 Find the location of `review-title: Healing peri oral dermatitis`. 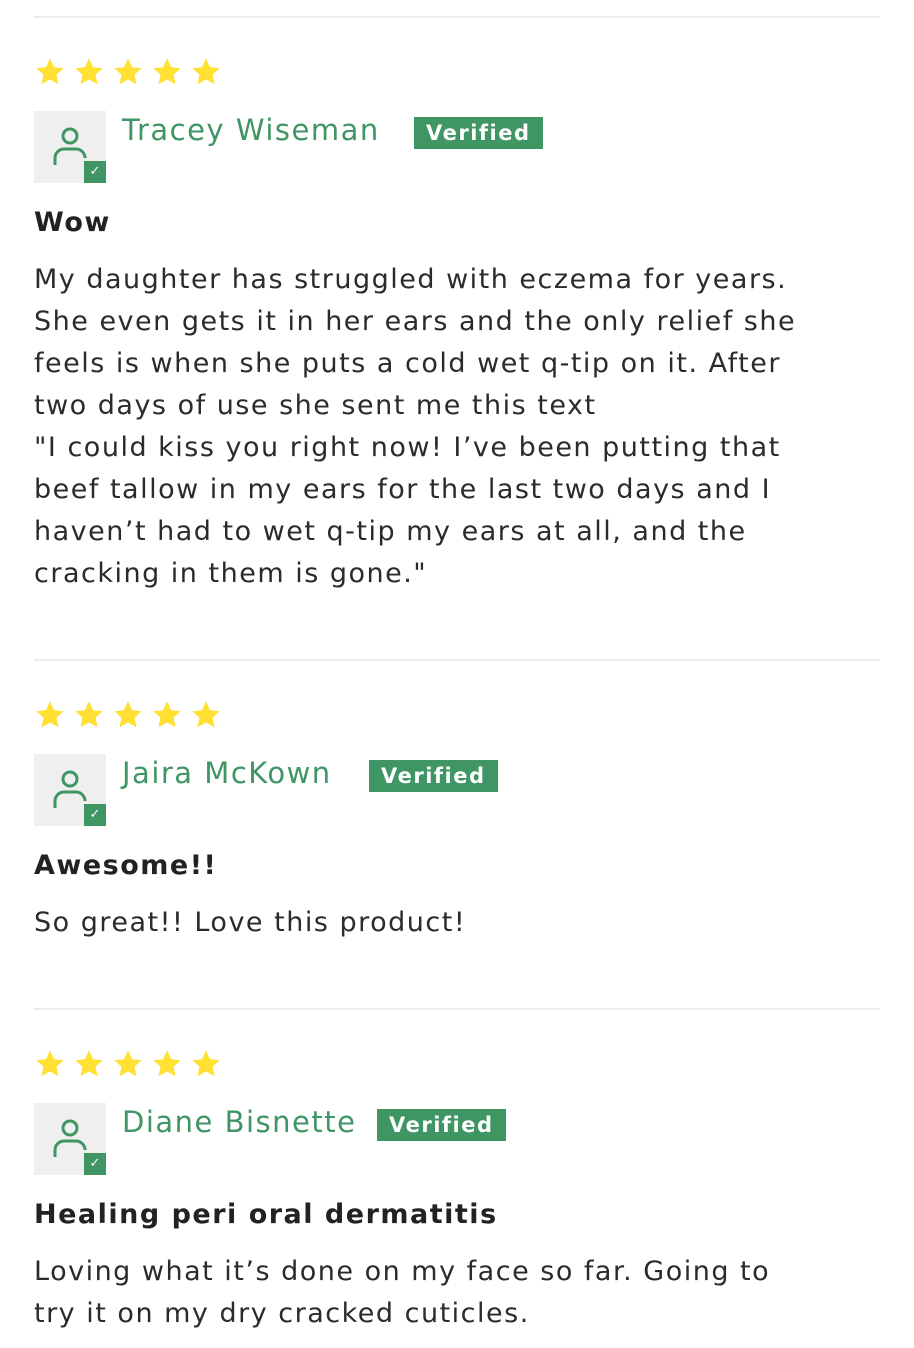

review-title: Healing peri oral dermatitis is located at coordinates (266, 1214).